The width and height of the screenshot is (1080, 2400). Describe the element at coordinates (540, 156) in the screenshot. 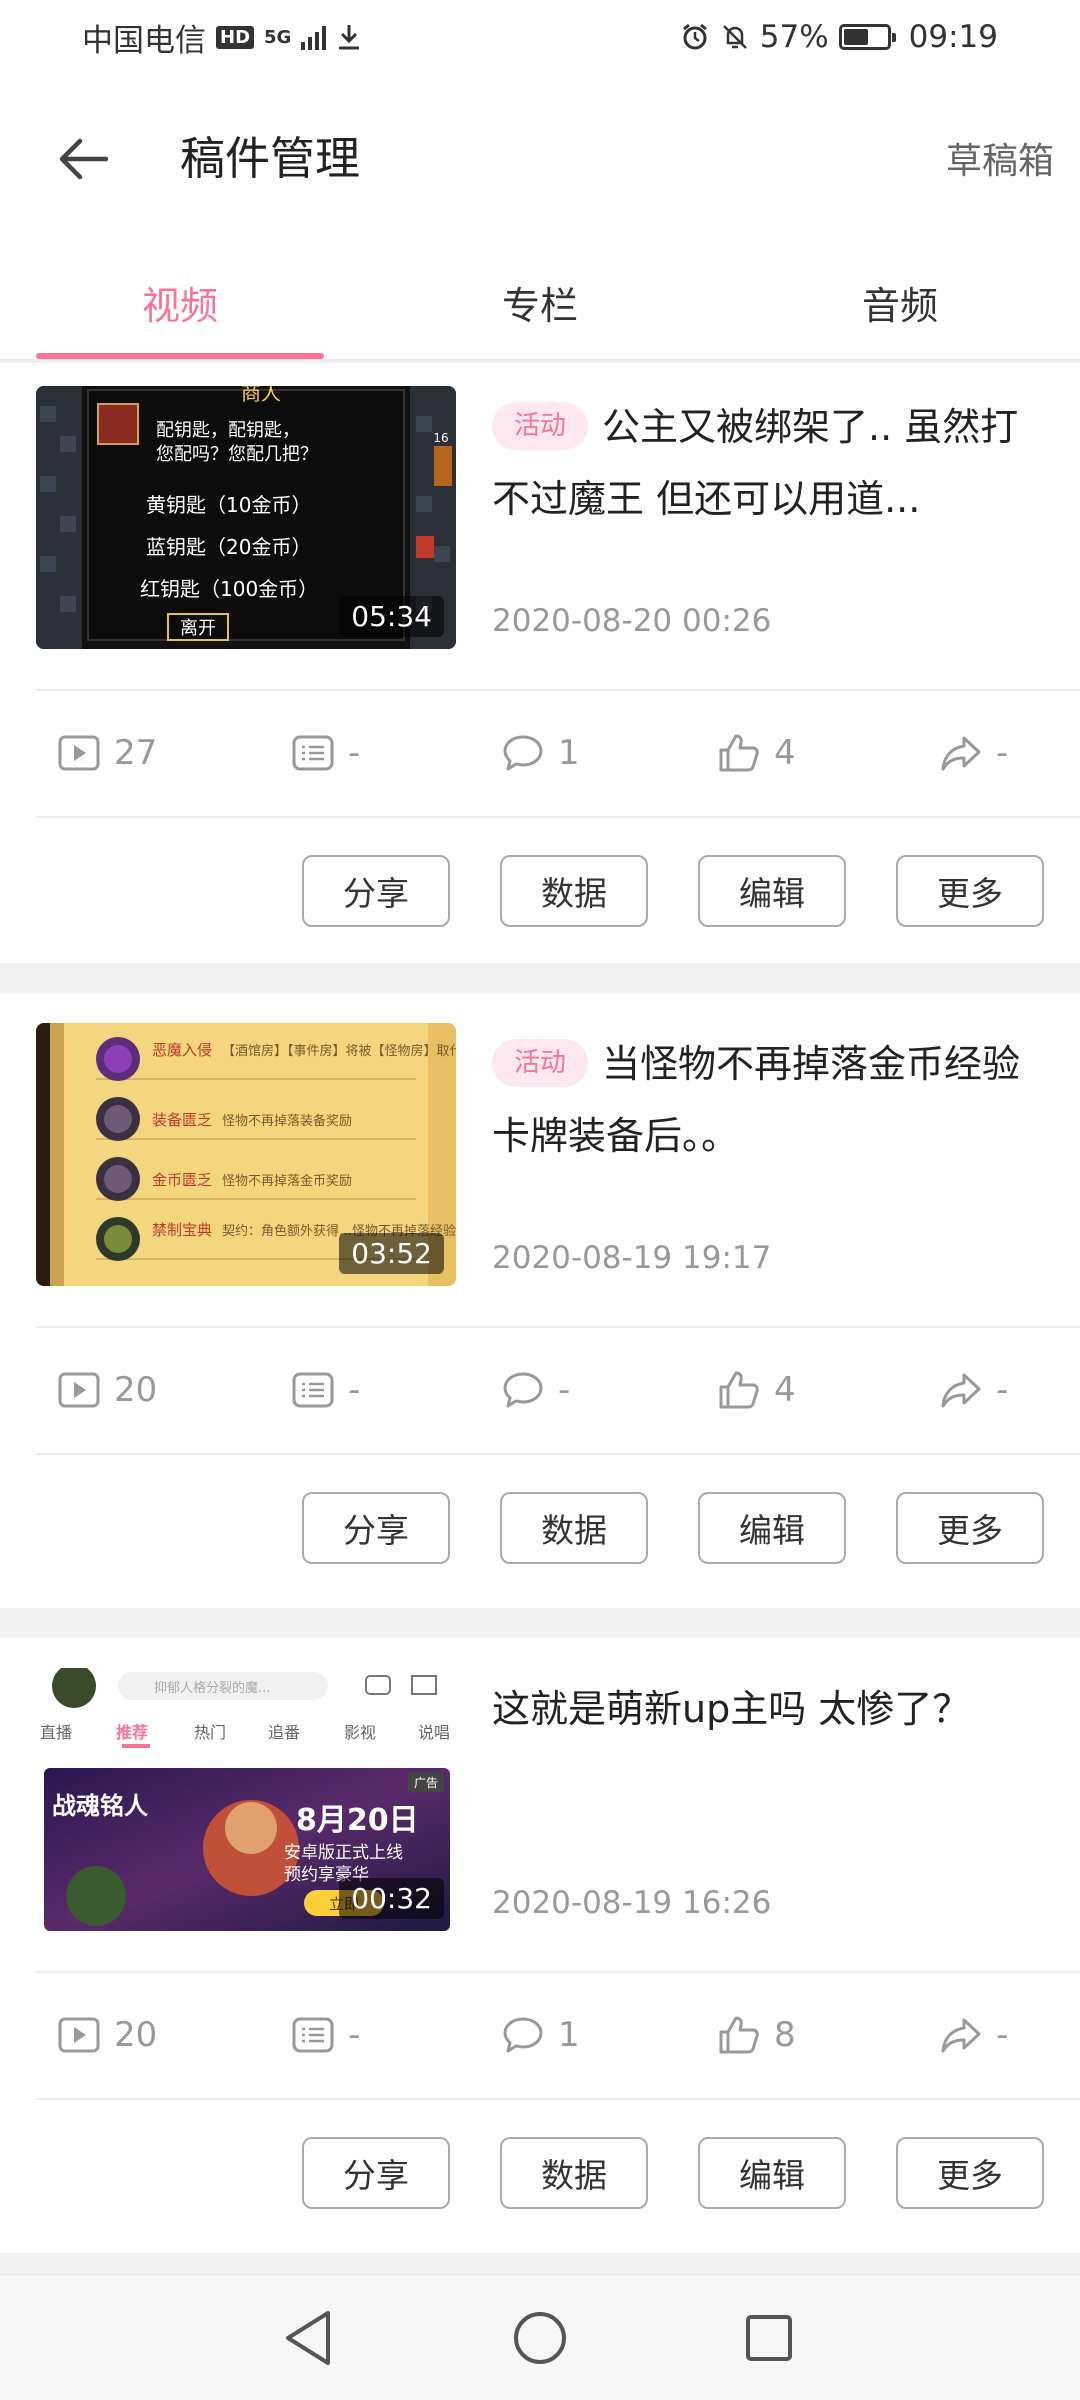

I see `app-header: 稿件管理 草稿箱` at that location.